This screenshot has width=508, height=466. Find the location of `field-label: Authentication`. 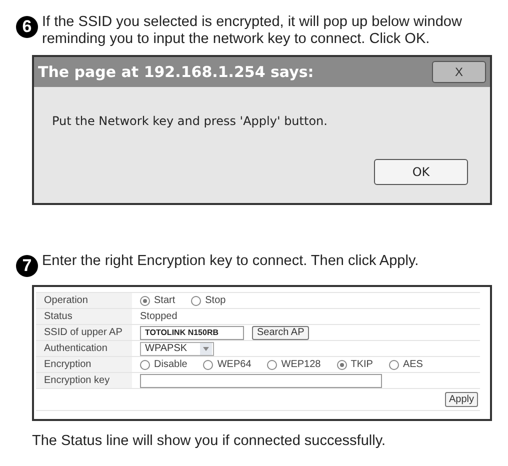

field-label: Authentication is located at coordinates (76, 349).